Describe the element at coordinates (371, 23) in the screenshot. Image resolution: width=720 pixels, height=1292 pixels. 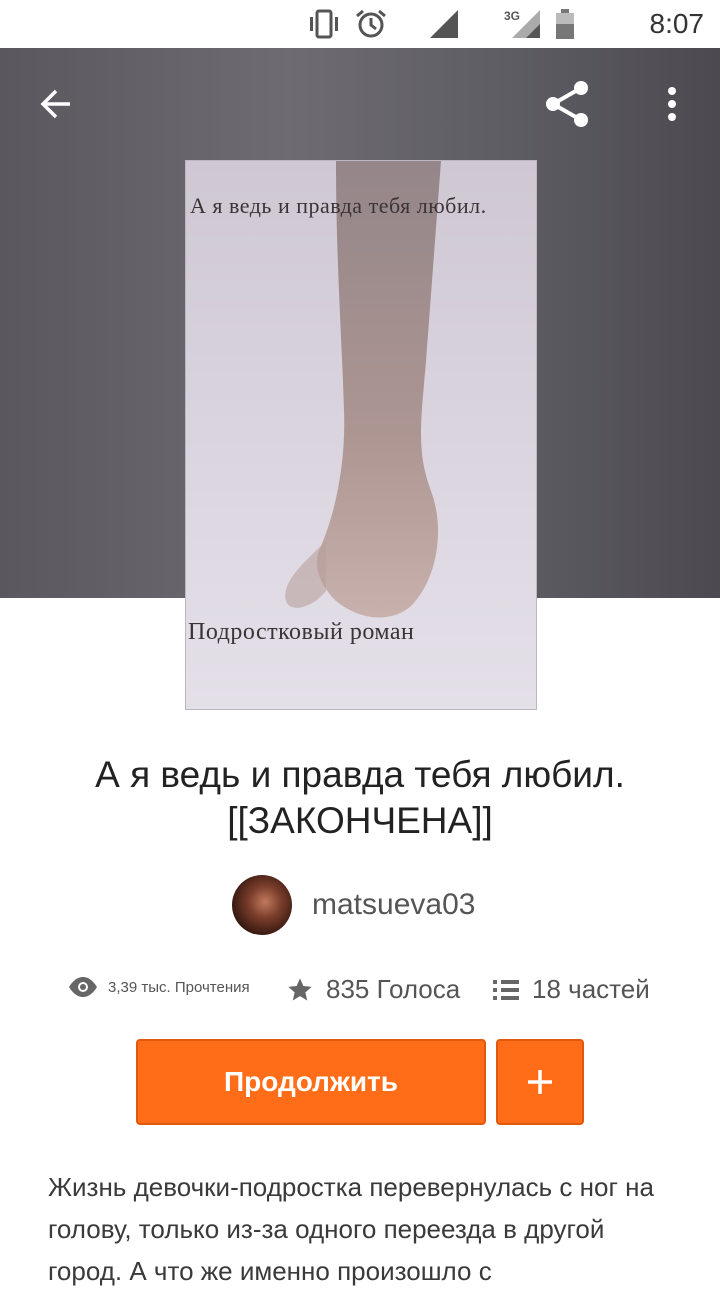
I see `alarm-icon` at that location.